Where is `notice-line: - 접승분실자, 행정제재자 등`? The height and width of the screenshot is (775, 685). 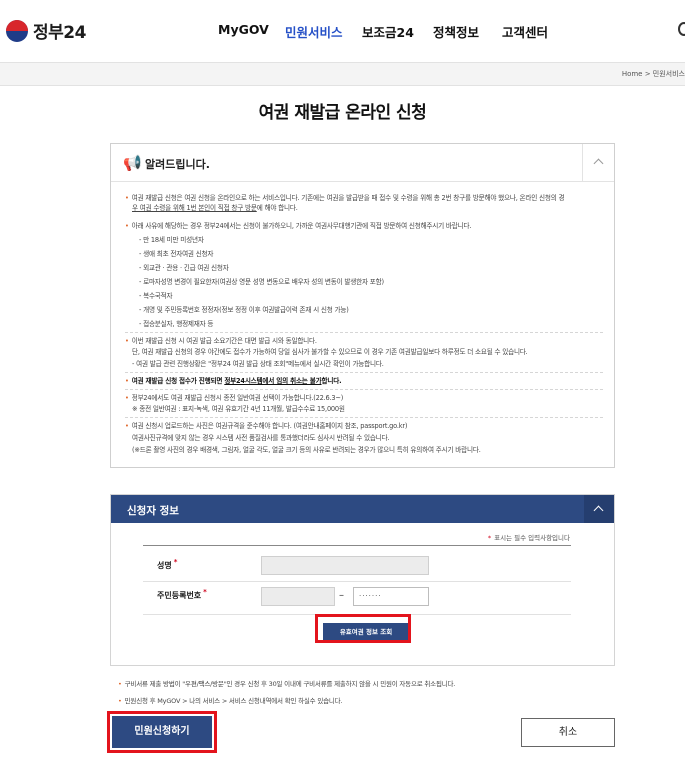 notice-line: - 접승분실자, 행정제재자 등 is located at coordinates (176, 324).